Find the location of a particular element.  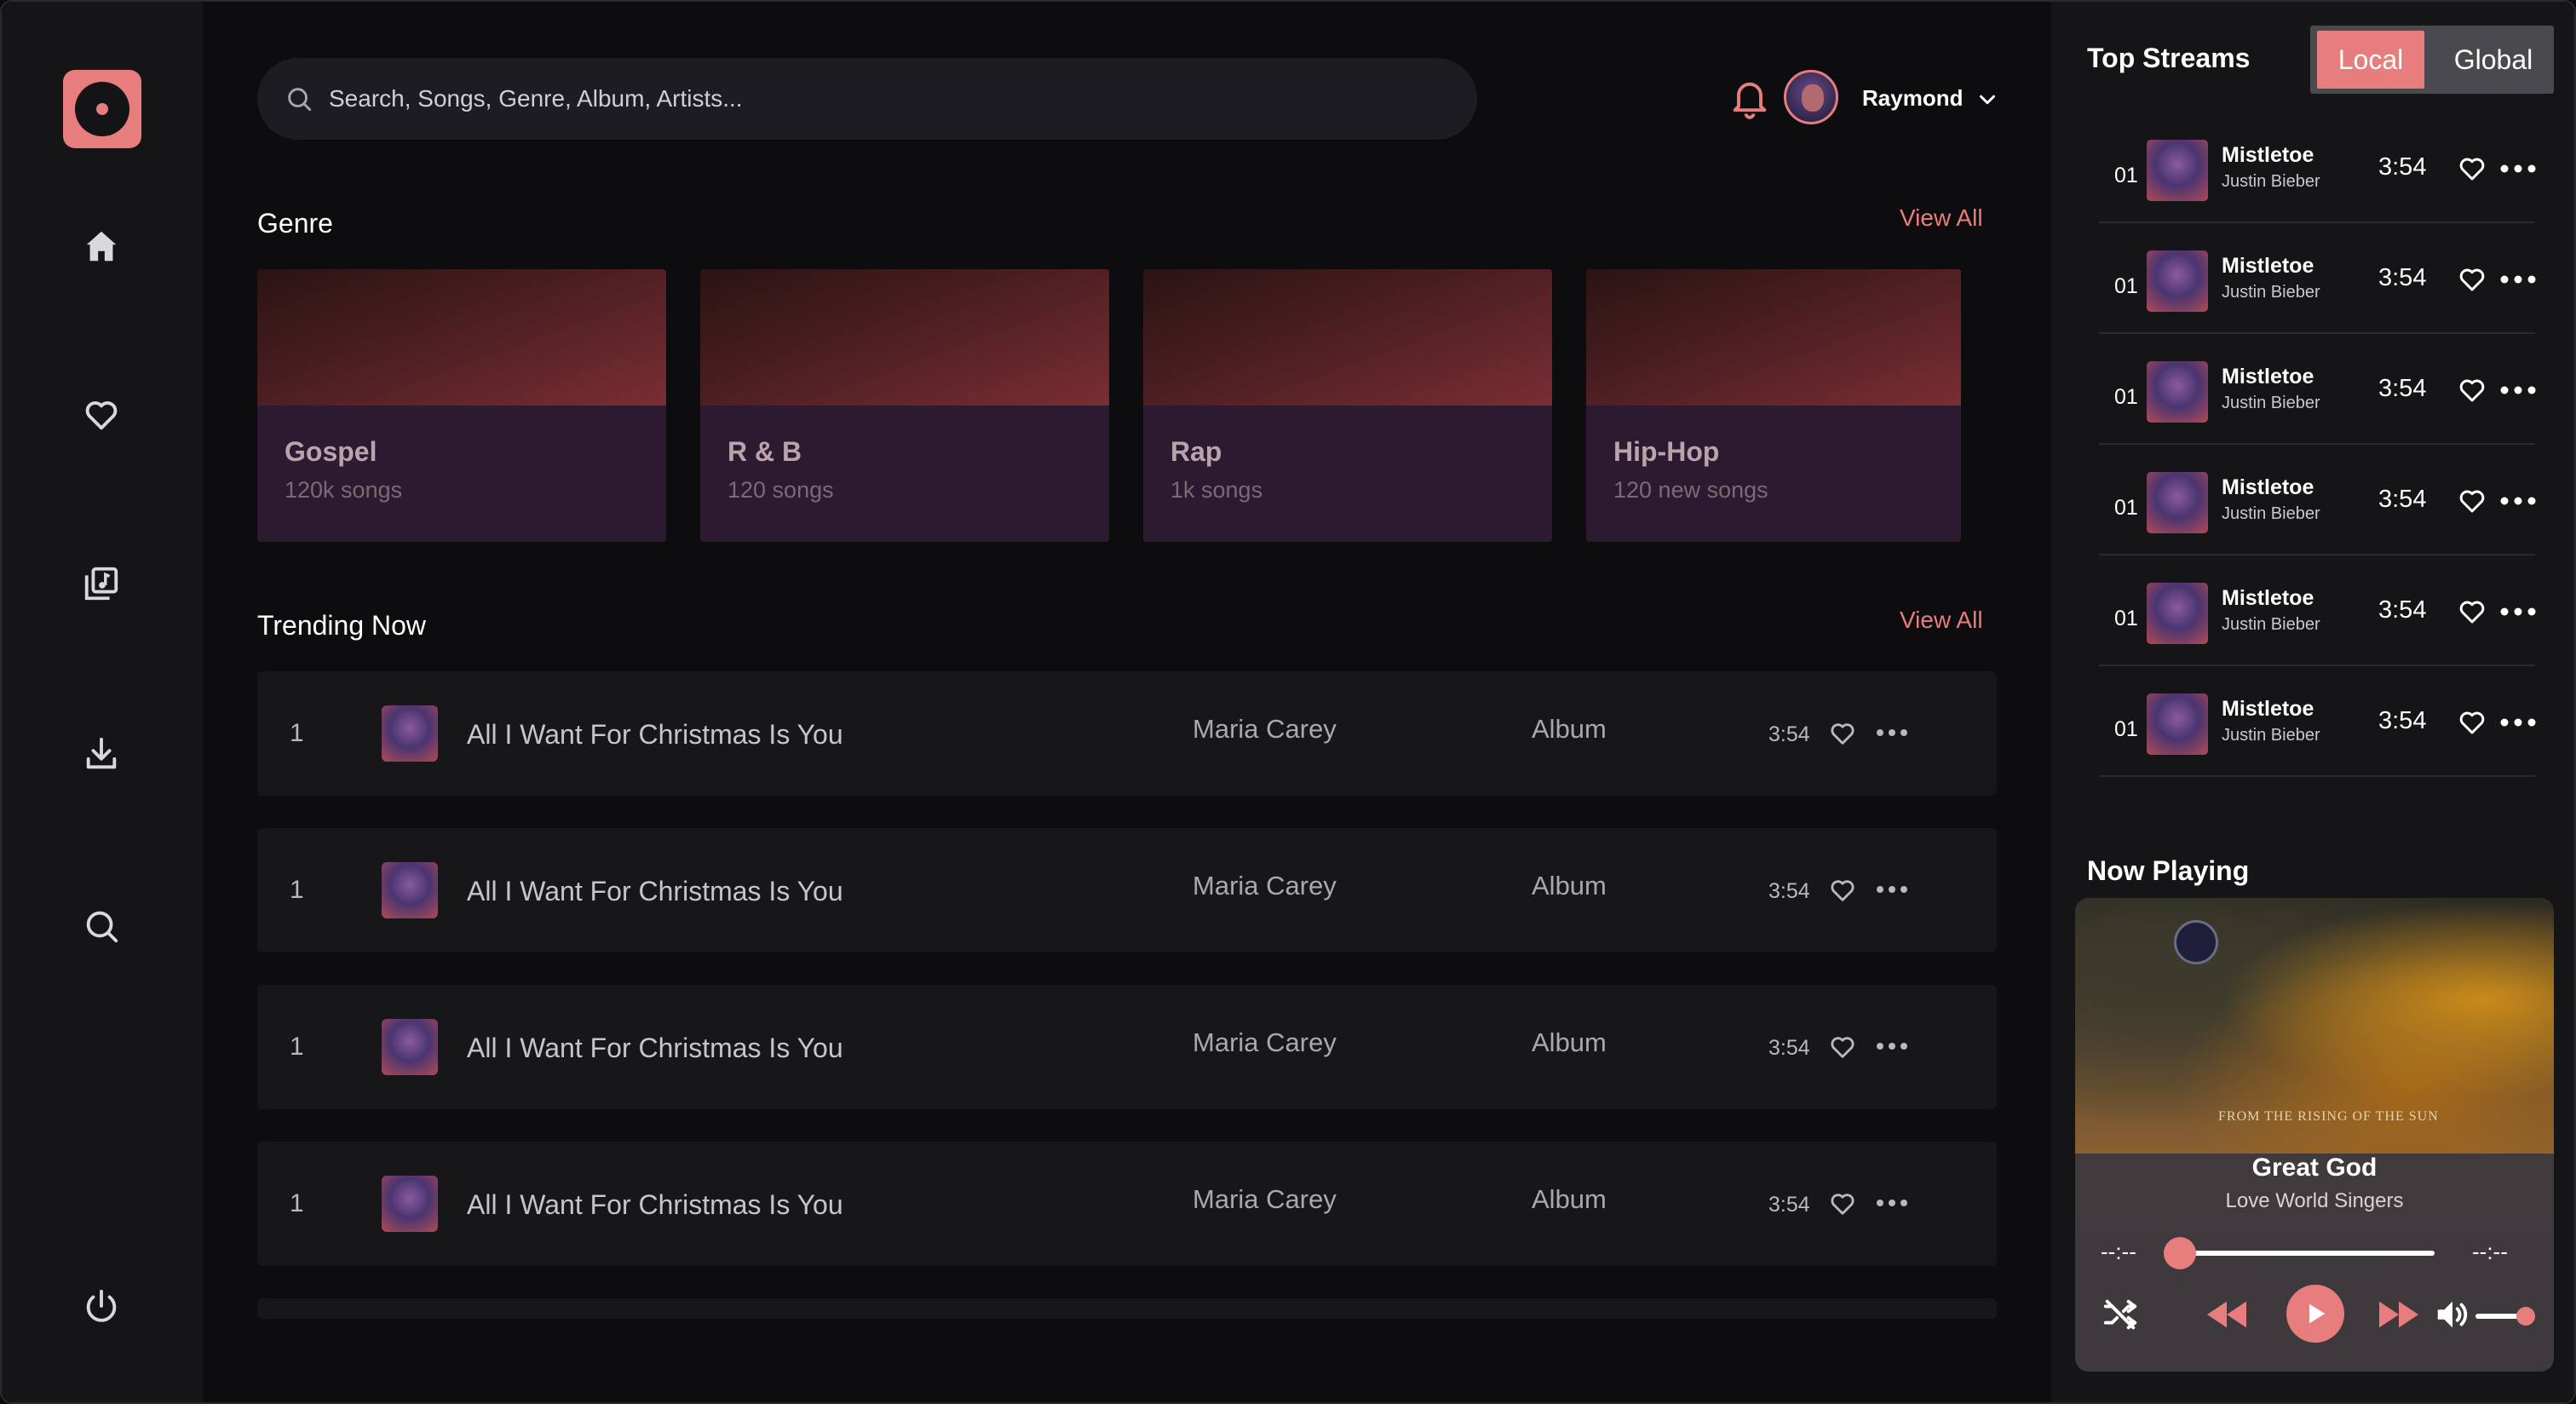

sidebar-item-favorites is located at coordinates (101, 414).